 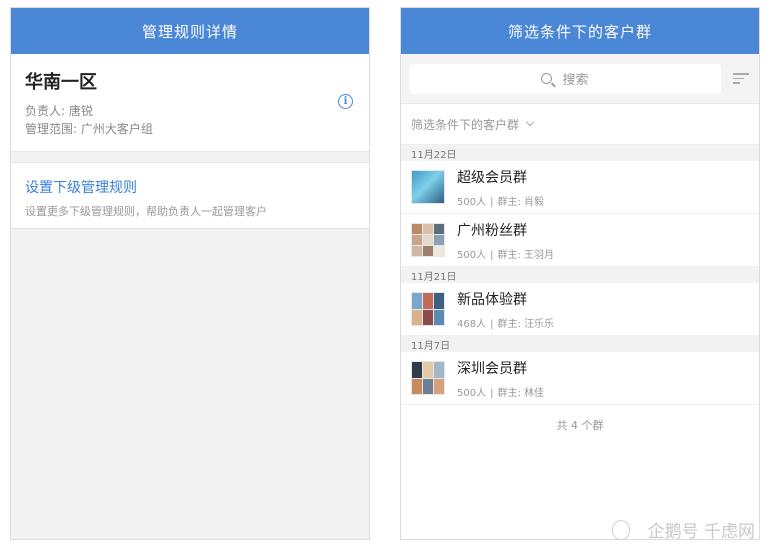 What do you see at coordinates (575, 80) in the screenshot?
I see `search-placeholder: 搜索` at bounding box center [575, 80].